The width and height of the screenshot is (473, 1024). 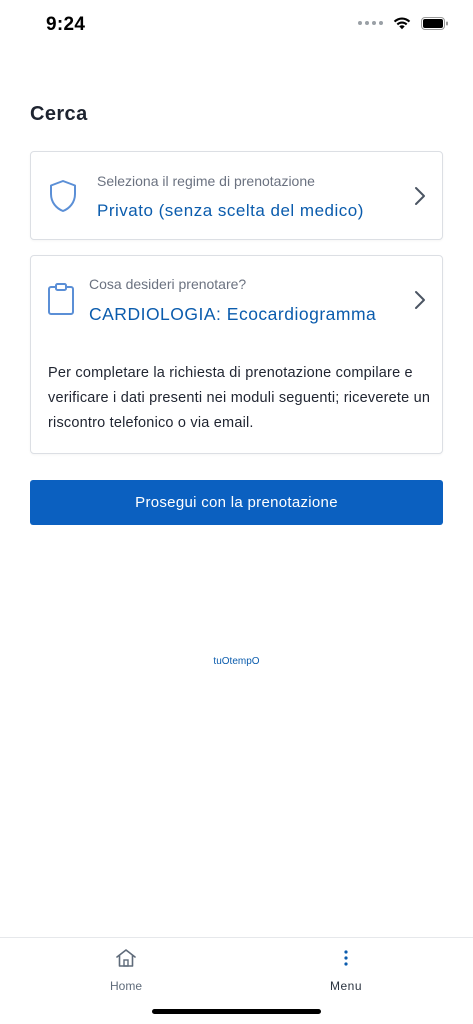 What do you see at coordinates (236, 25) in the screenshot?
I see `status-bar: 9:24` at bounding box center [236, 25].